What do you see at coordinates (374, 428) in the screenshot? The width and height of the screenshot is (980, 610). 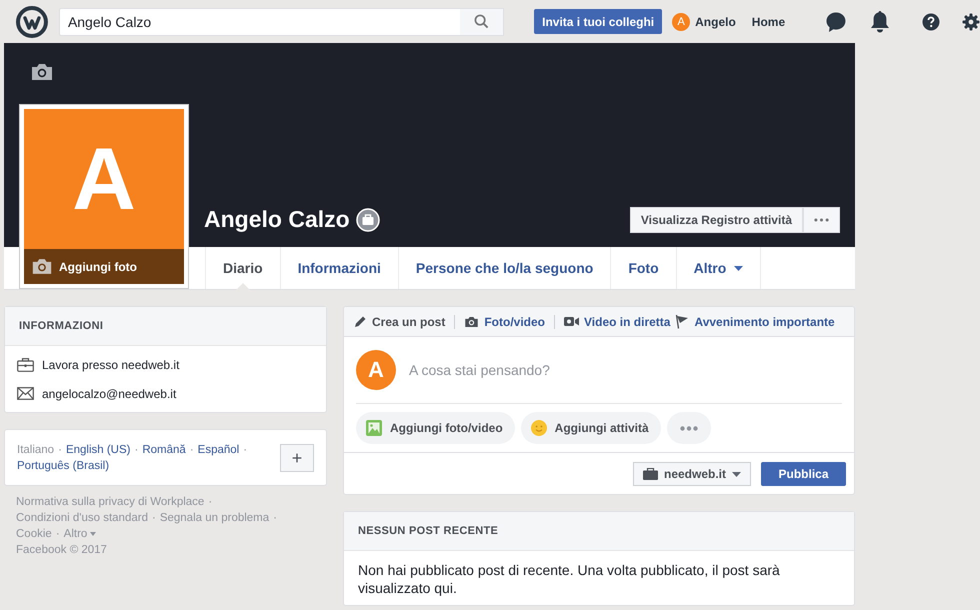 I see `image-icon` at bounding box center [374, 428].